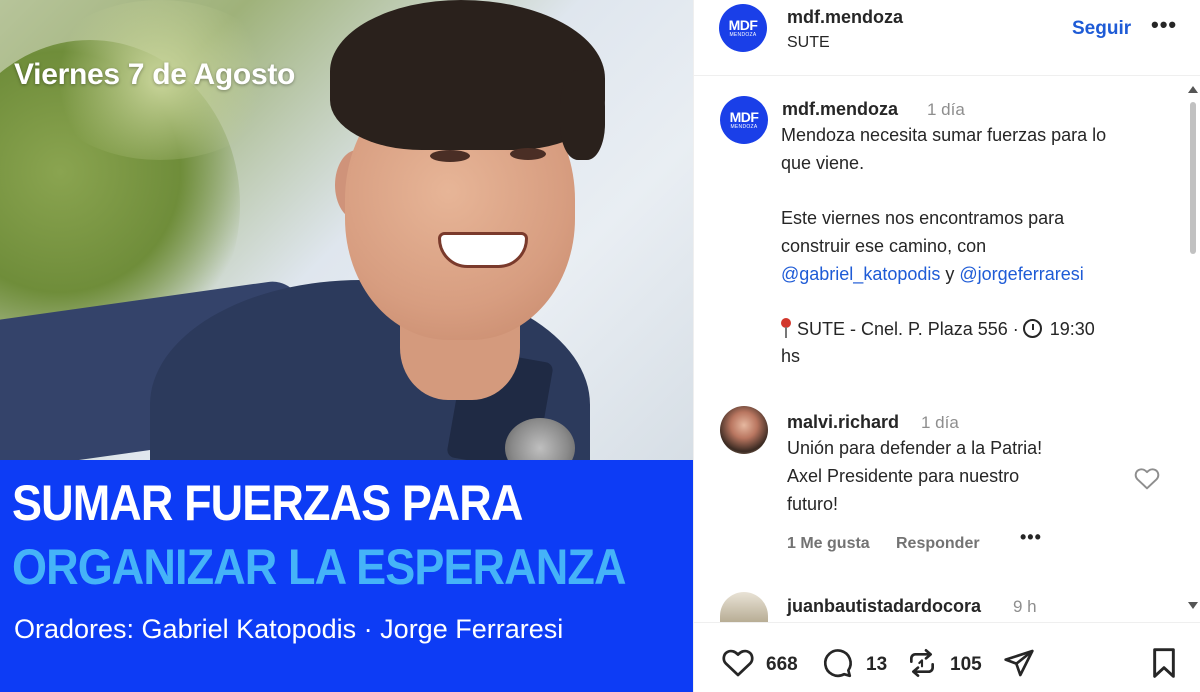 Image resolution: width=1200 pixels, height=692 pixels. I want to click on comment-time: 9 h, so click(1025, 606).